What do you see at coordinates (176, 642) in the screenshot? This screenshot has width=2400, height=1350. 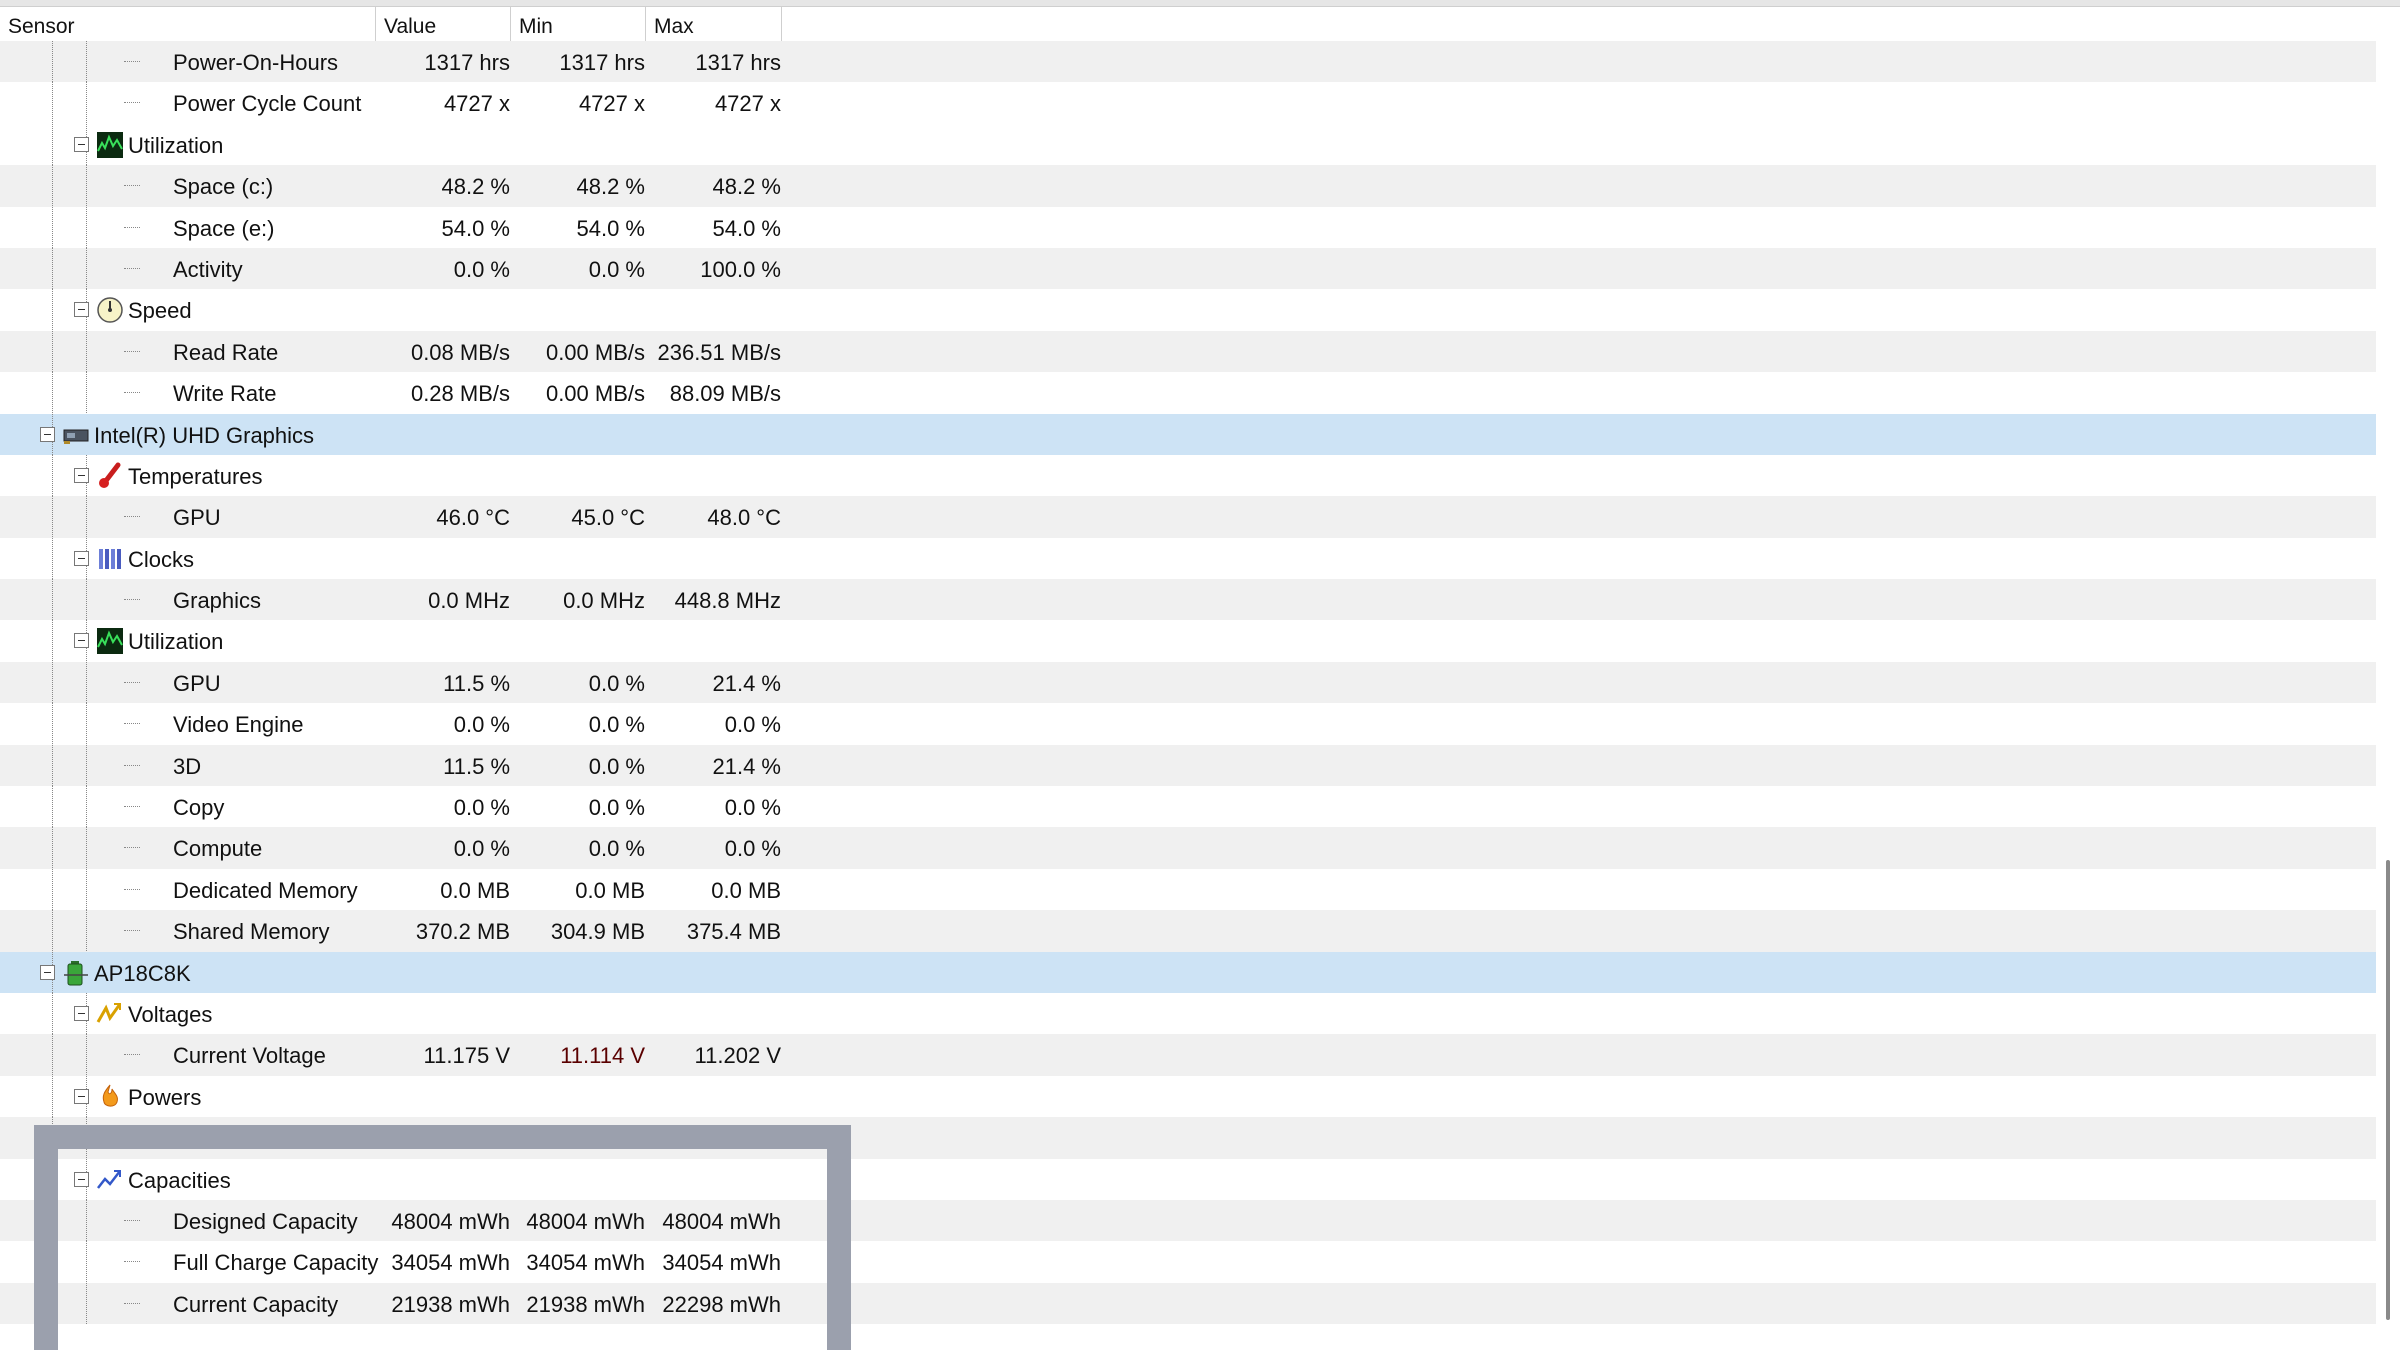 I see `group-label: Utilization` at bounding box center [176, 642].